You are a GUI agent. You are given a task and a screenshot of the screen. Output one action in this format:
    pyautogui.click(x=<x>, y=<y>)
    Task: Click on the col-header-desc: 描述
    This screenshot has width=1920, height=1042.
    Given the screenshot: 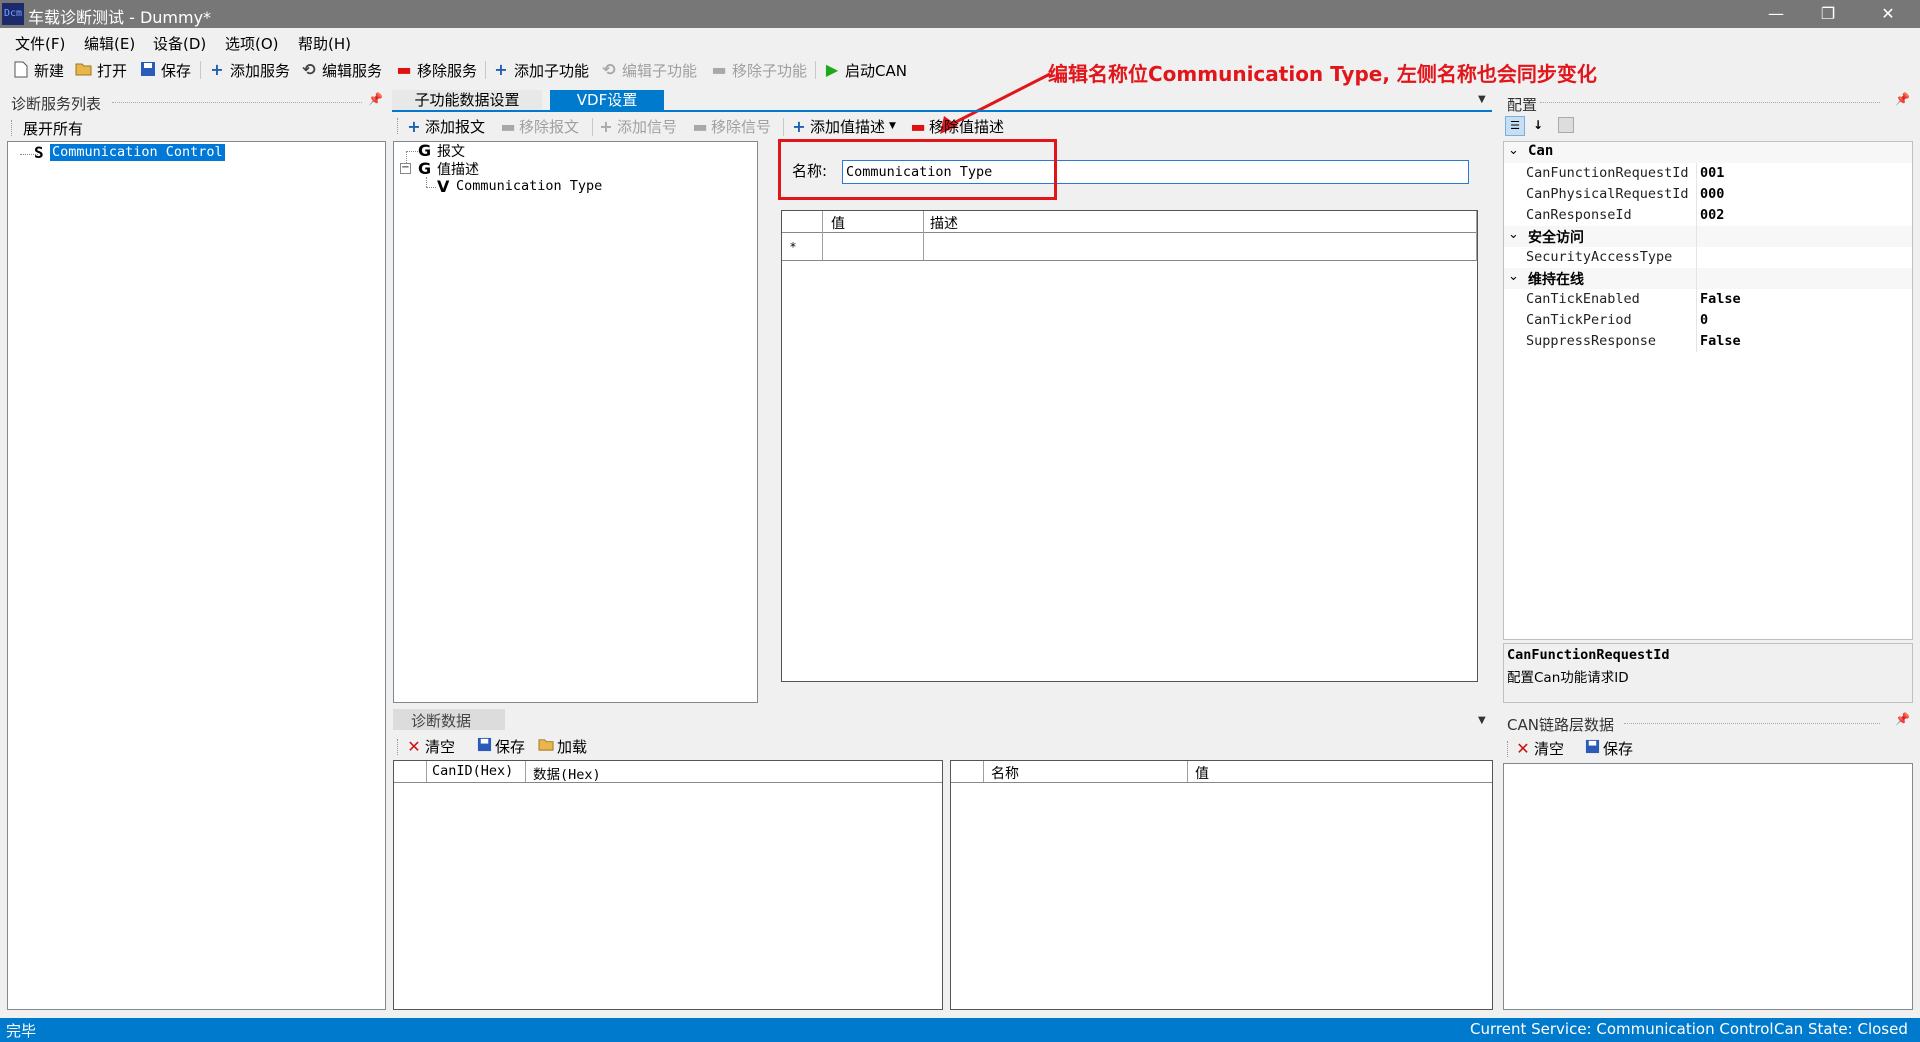 What is the action you would take?
    pyautogui.click(x=944, y=223)
    